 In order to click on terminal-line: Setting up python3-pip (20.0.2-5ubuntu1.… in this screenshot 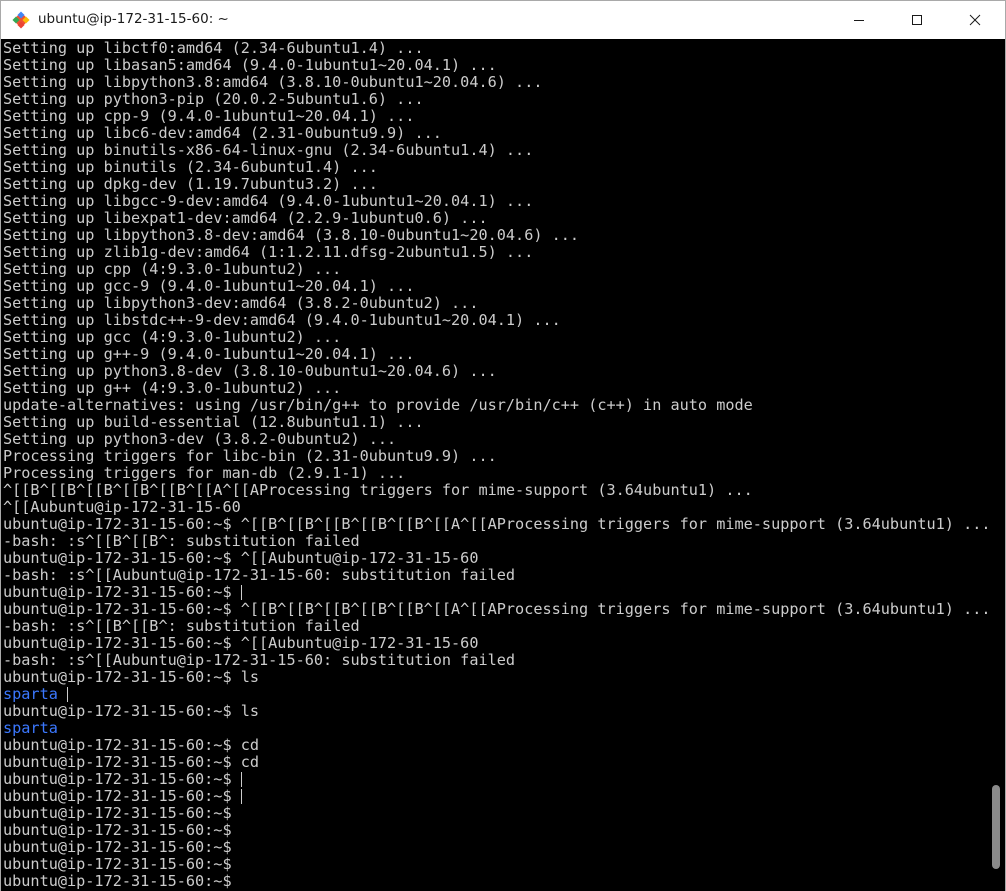, I will do `click(495, 99)`.